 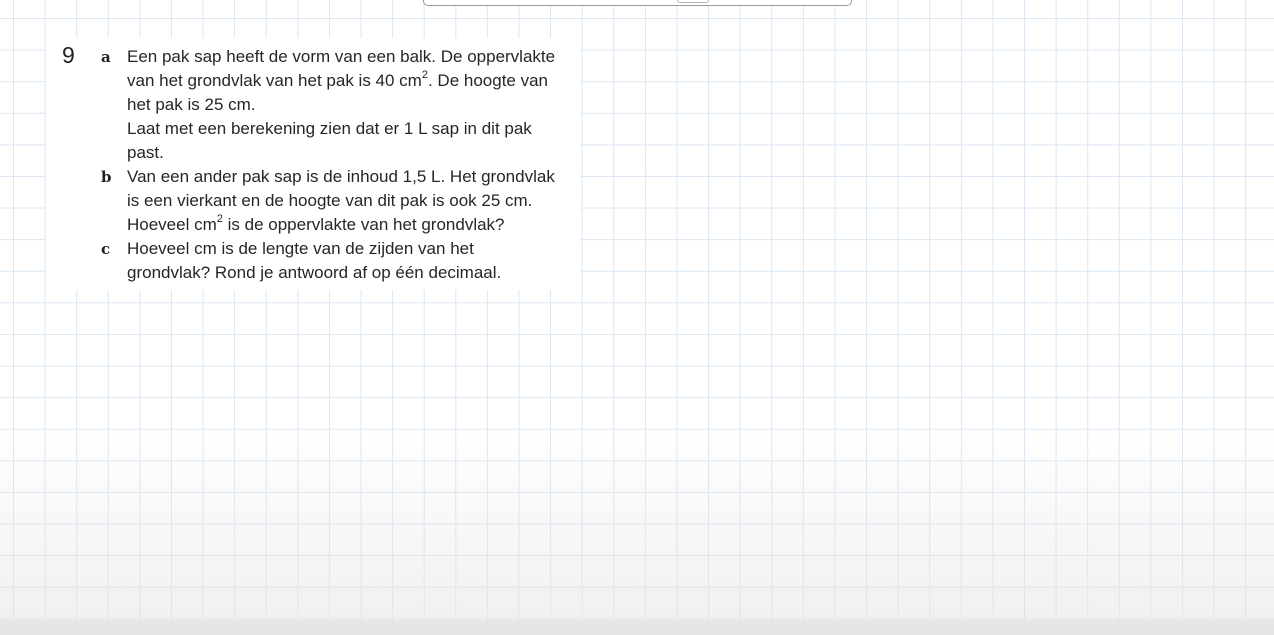 I want to click on part-a-line-5: past., so click(x=145, y=152).